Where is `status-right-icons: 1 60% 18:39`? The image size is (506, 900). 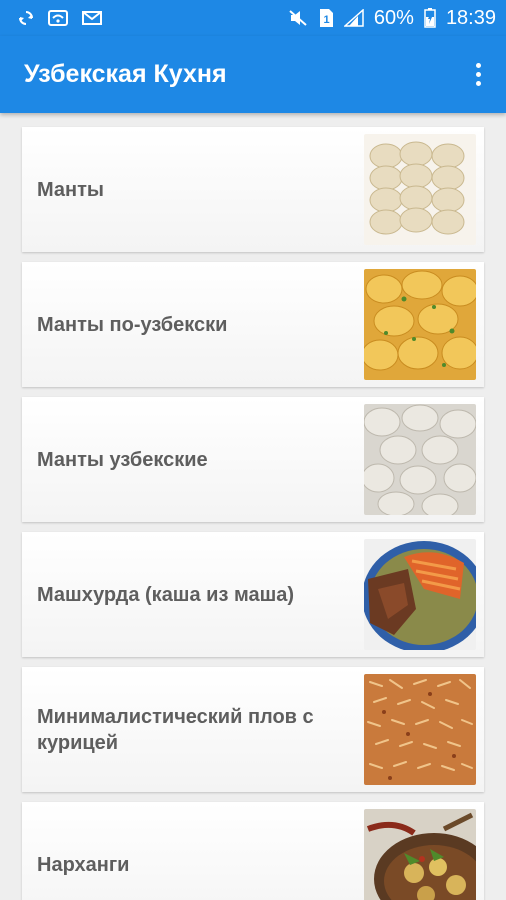
status-right-icons: 1 60% 18:39 is located at coordinates (392, 18).